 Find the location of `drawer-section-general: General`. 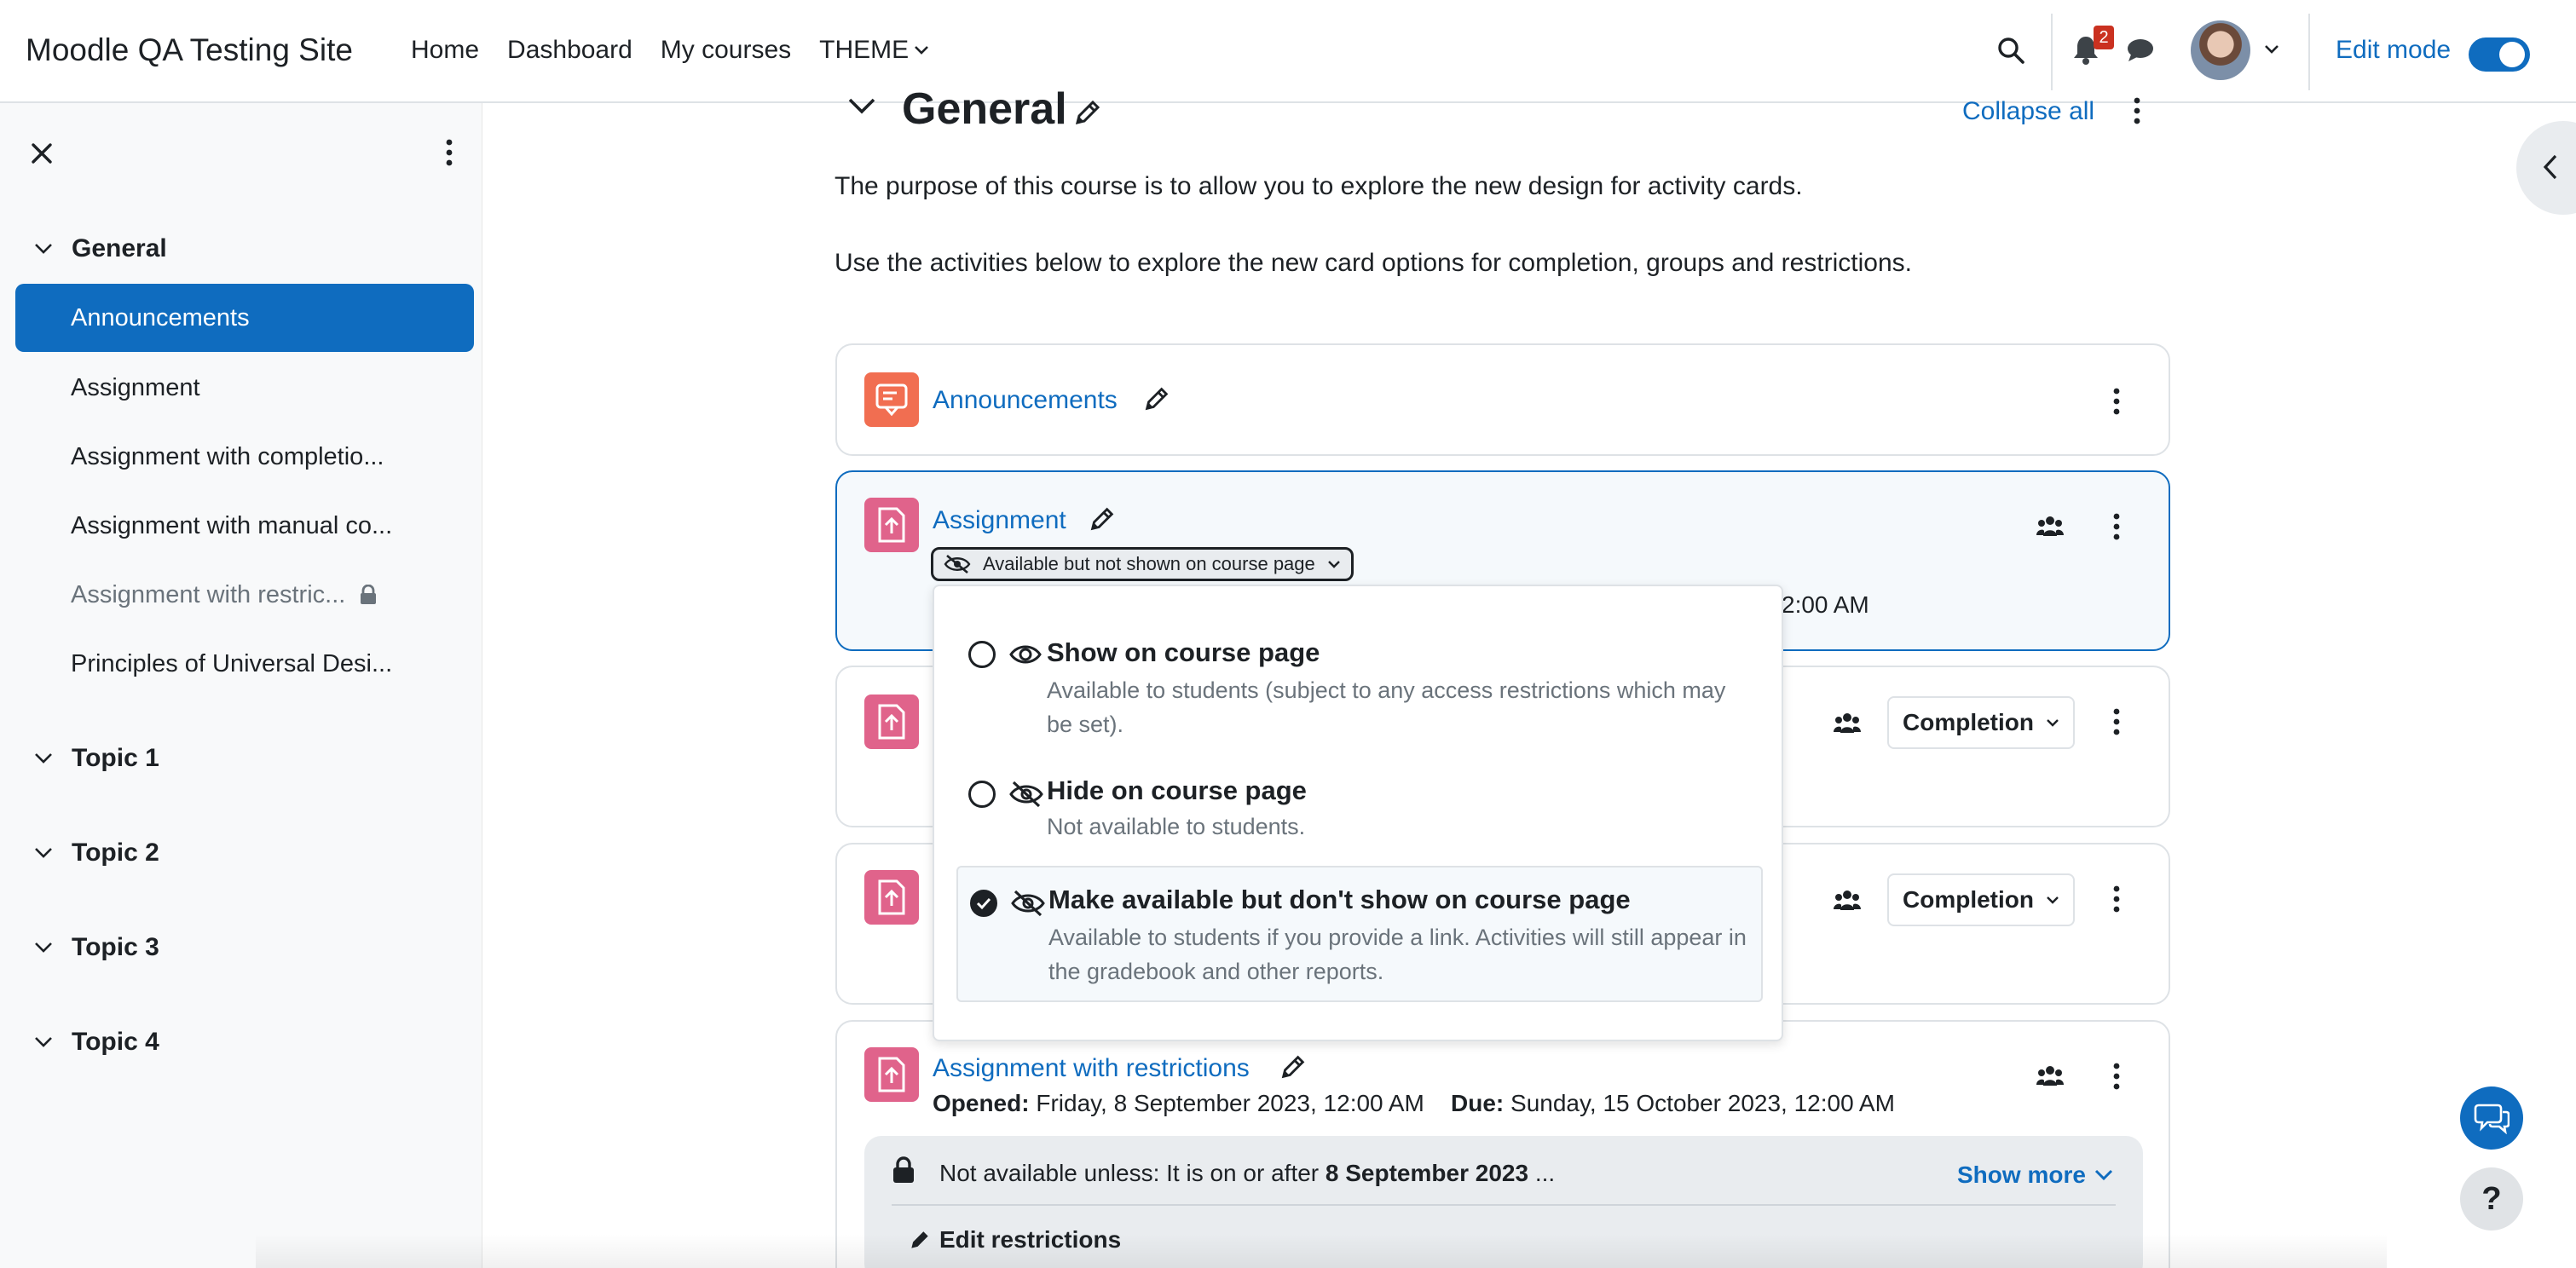

drawer-section-general: General is located at coordinates (100, 248).